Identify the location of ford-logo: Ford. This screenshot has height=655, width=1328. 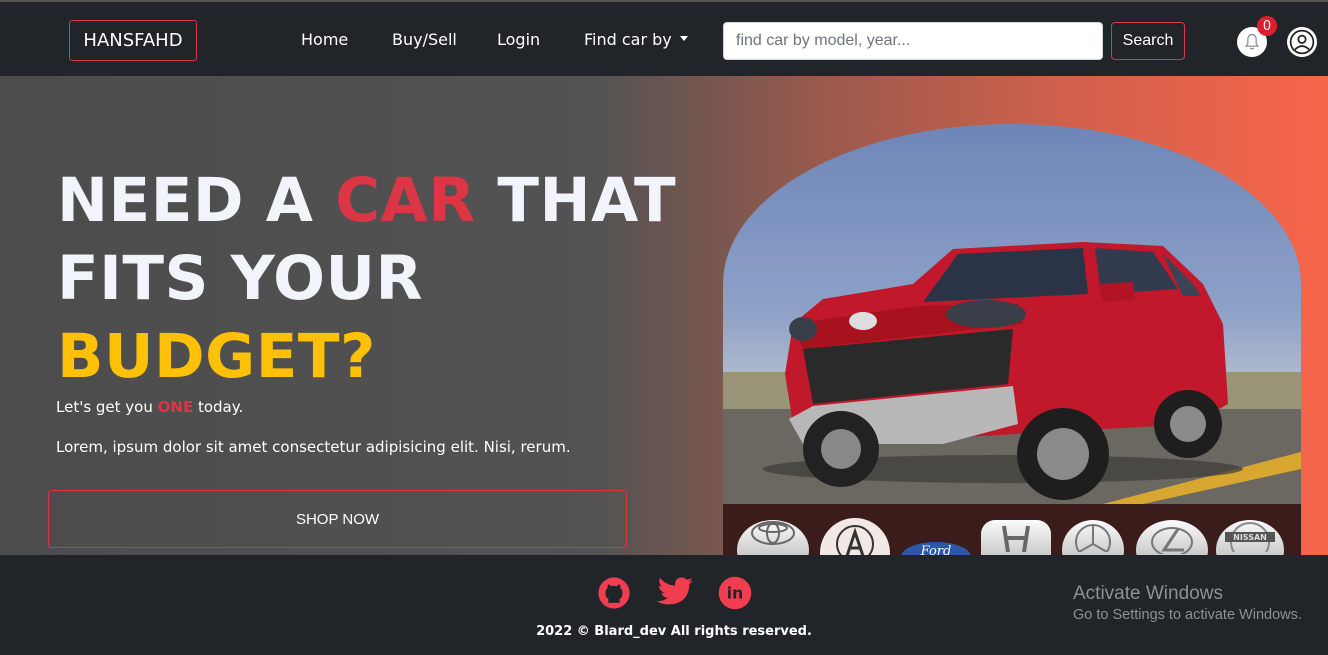
(936, 548).